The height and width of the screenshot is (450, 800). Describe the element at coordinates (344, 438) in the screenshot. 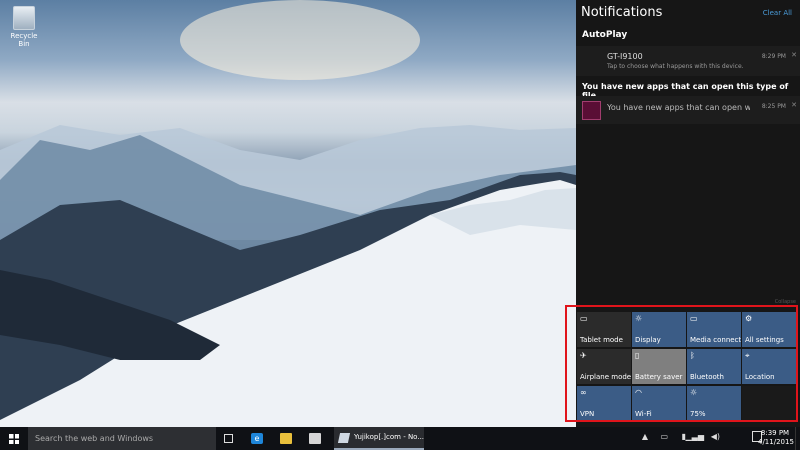

I see `notepad-icon` at that location.